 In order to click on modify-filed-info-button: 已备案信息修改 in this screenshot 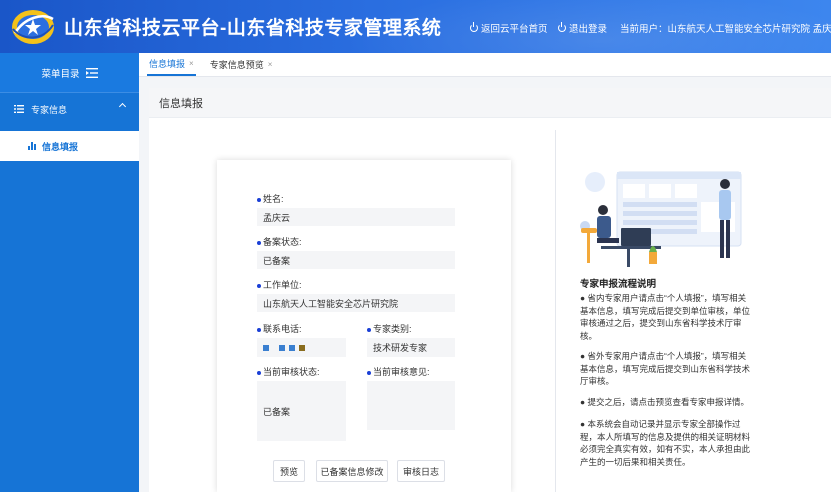, I will do `click(352, 471)`.